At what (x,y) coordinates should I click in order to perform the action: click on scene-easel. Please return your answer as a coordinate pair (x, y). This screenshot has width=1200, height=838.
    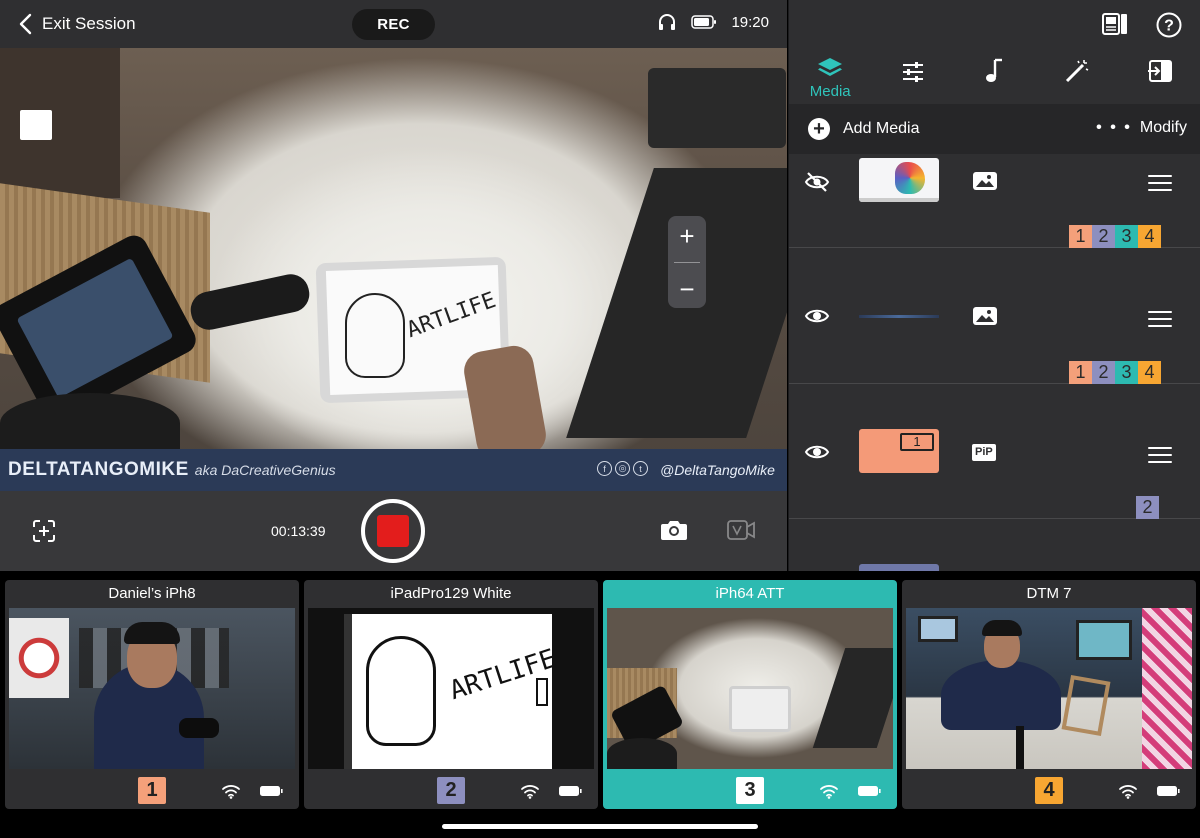
    Looking at the image, I should click on (1086, 705).